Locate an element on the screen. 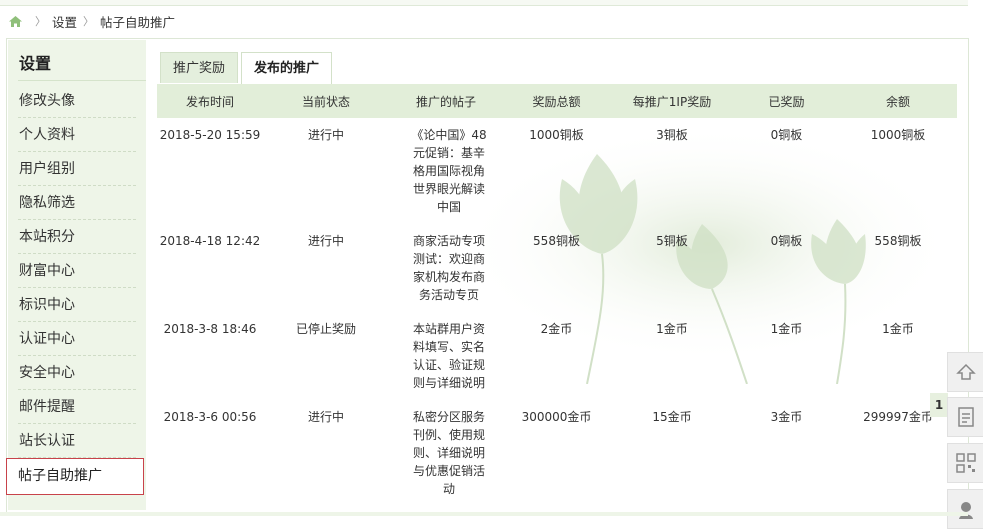 Image resolution: width=983 pixels, height=529 pixels. breadcrumb: 〉 设置 〉 帖子自助推广 is located at coordinates (91, 21).